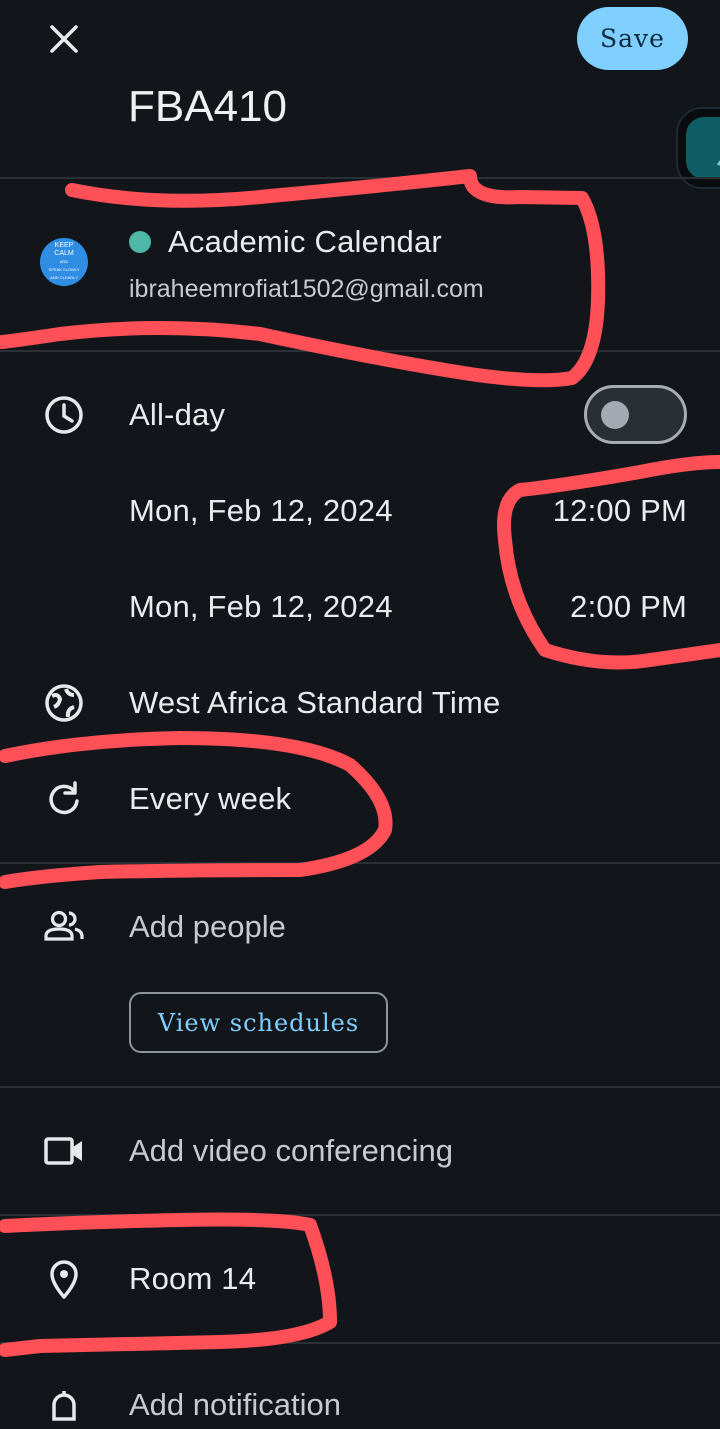  I want to click on event-title: FBA410, so click(207, 107).